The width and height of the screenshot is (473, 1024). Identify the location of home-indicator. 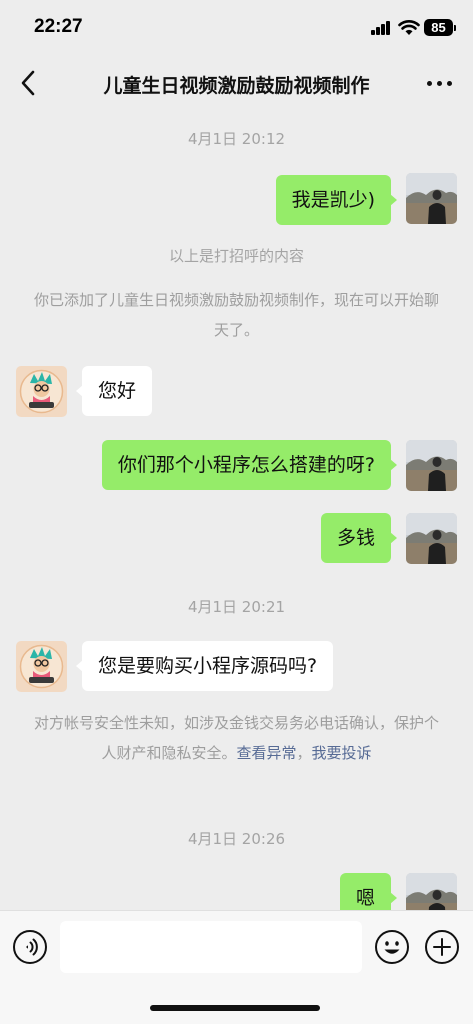
(235, 1008).